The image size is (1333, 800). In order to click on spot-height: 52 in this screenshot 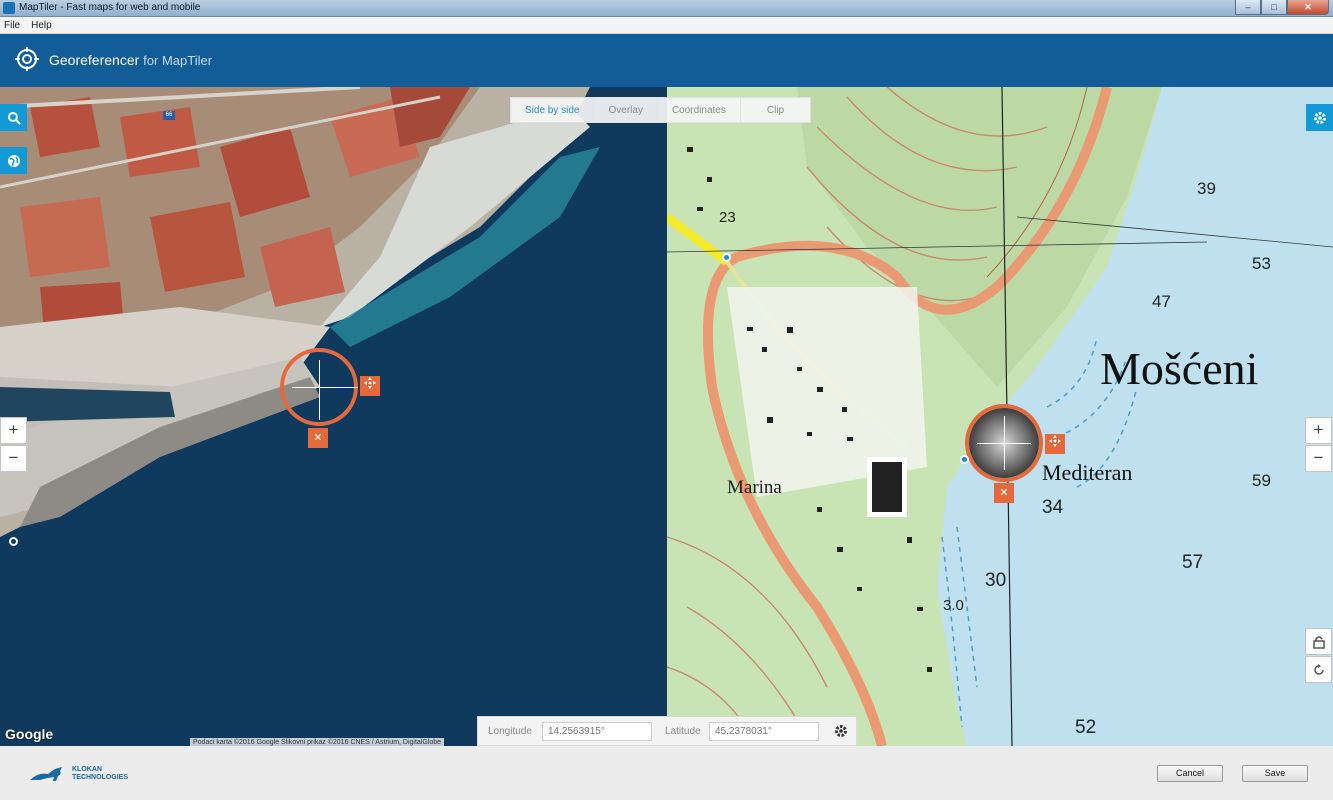, I will do `click(1086, 727)`.